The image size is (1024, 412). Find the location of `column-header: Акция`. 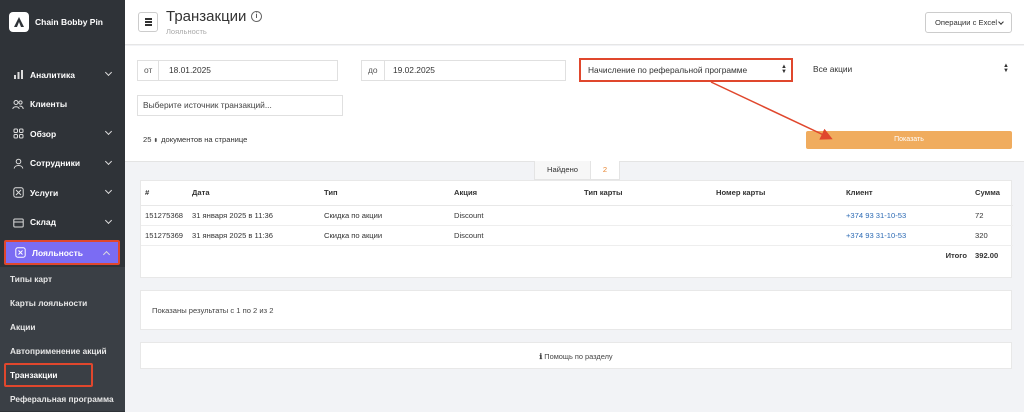

column-header: Акция is located at coordinates (515, 193).